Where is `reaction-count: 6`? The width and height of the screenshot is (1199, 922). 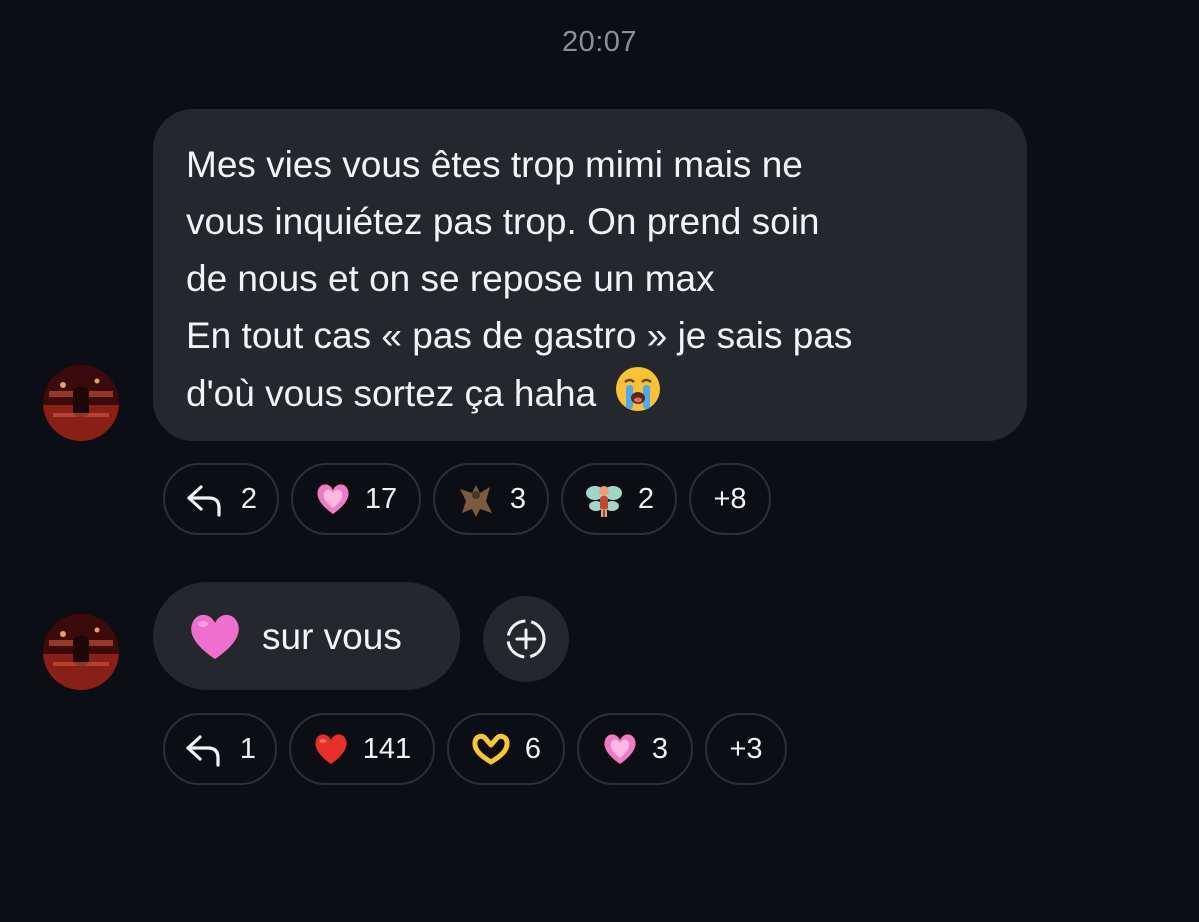
reaction-count: 6 is located at coordinates (533, 748).